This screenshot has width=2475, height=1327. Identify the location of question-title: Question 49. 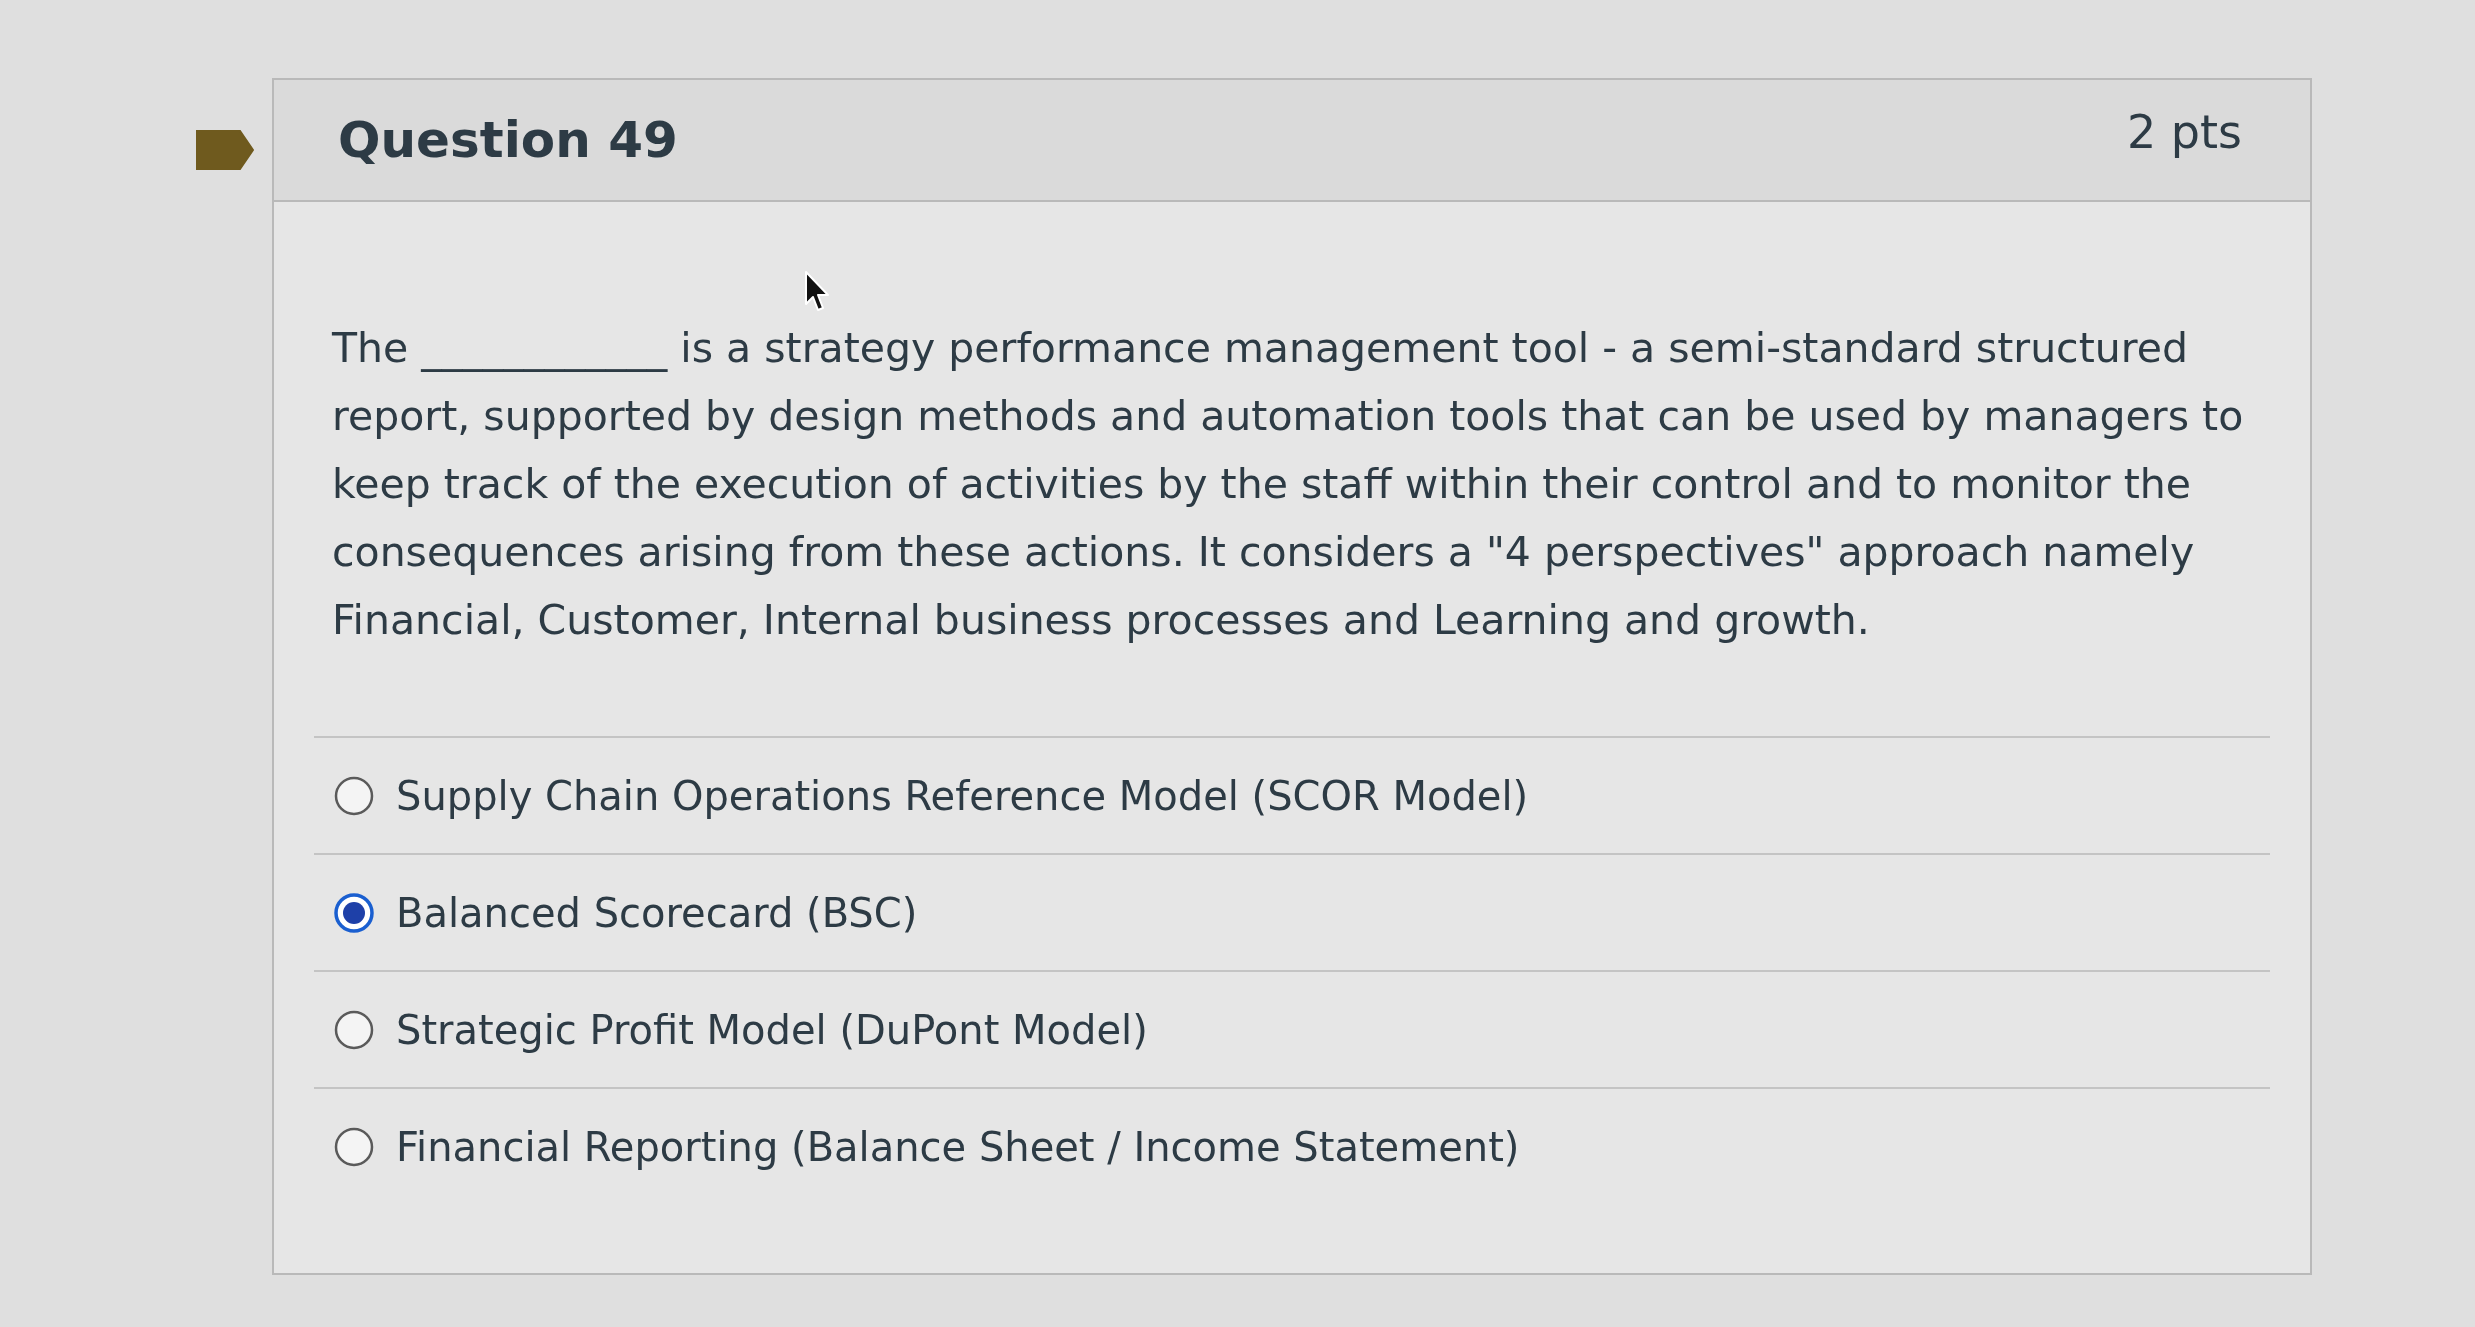
(508, 140).